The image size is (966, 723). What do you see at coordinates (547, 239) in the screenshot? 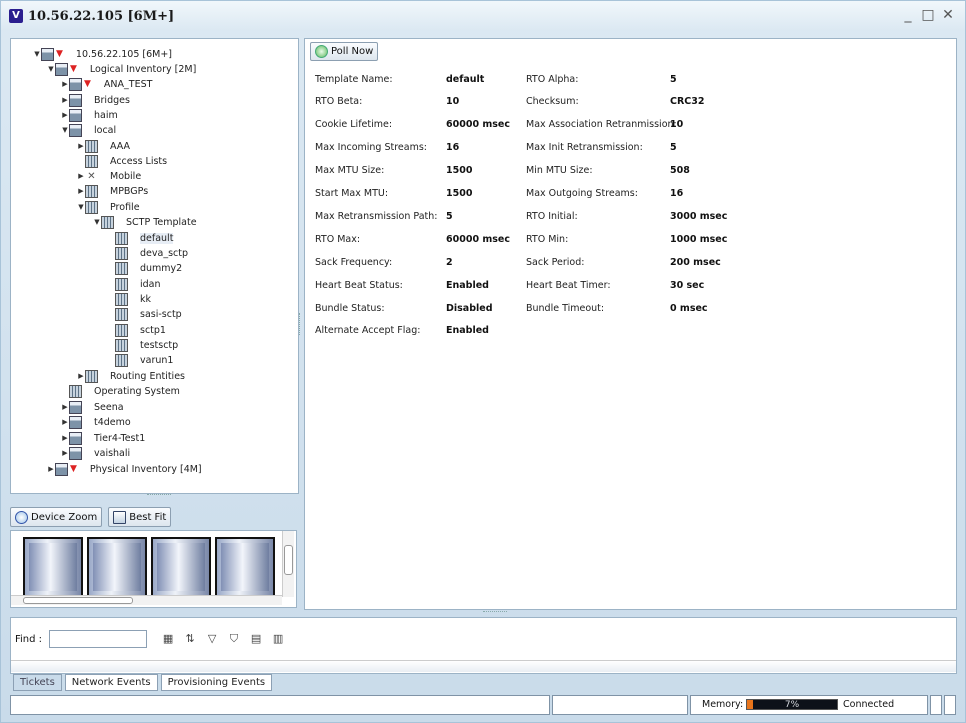
I see `property-label: RTO Min:` at bounding box center [547, 239].